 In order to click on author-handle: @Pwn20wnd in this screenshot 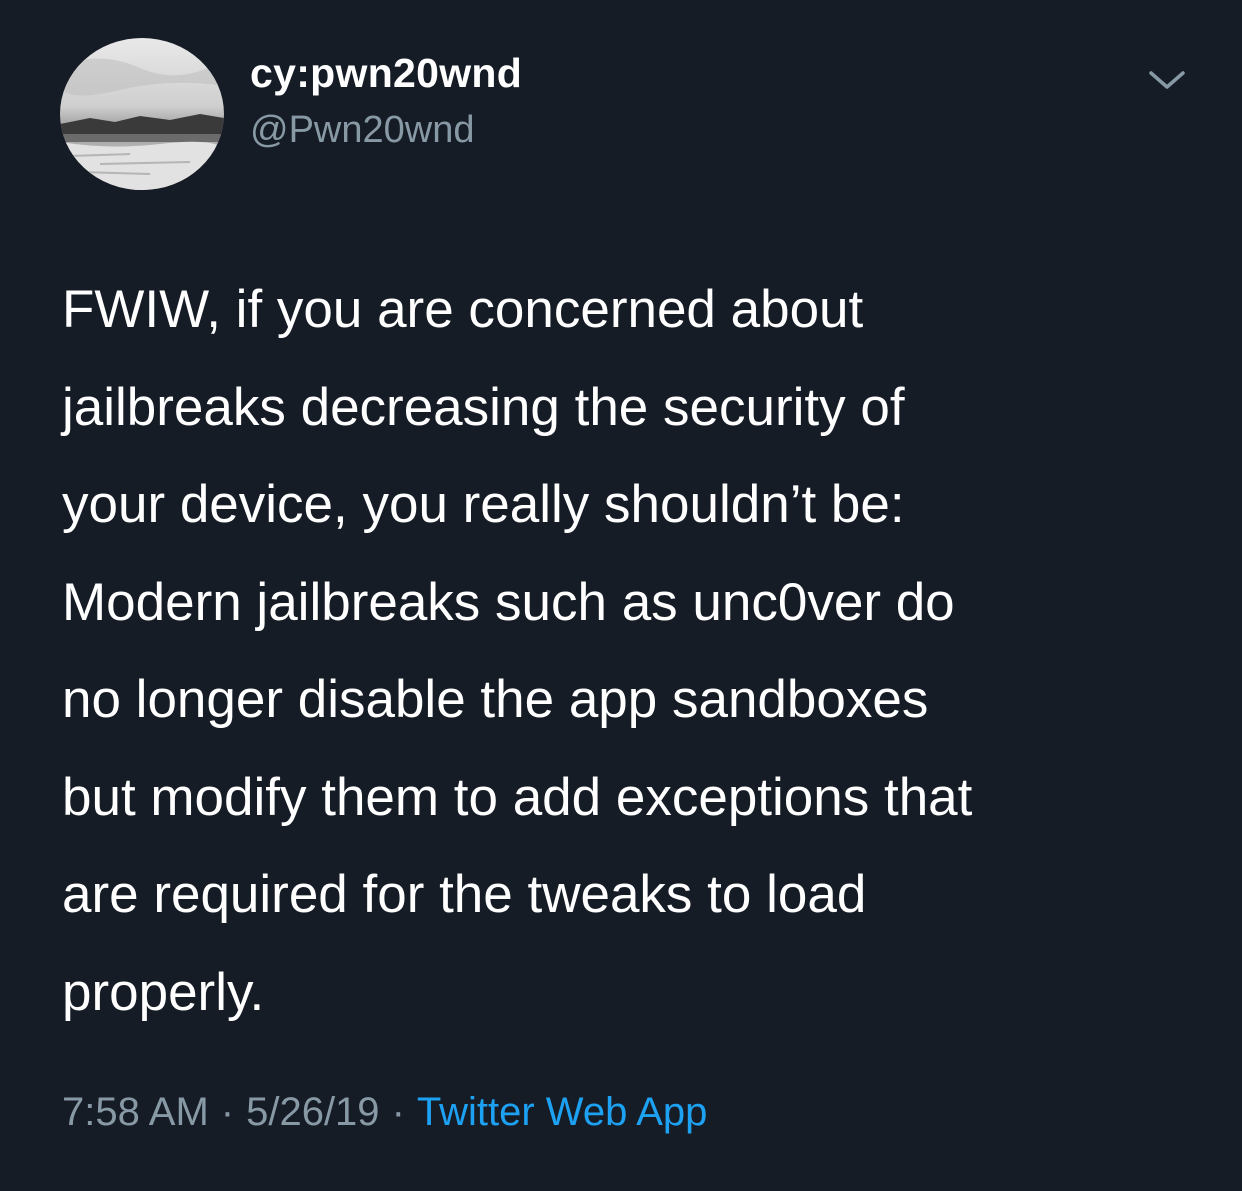, I will do `click(362, 130)`.